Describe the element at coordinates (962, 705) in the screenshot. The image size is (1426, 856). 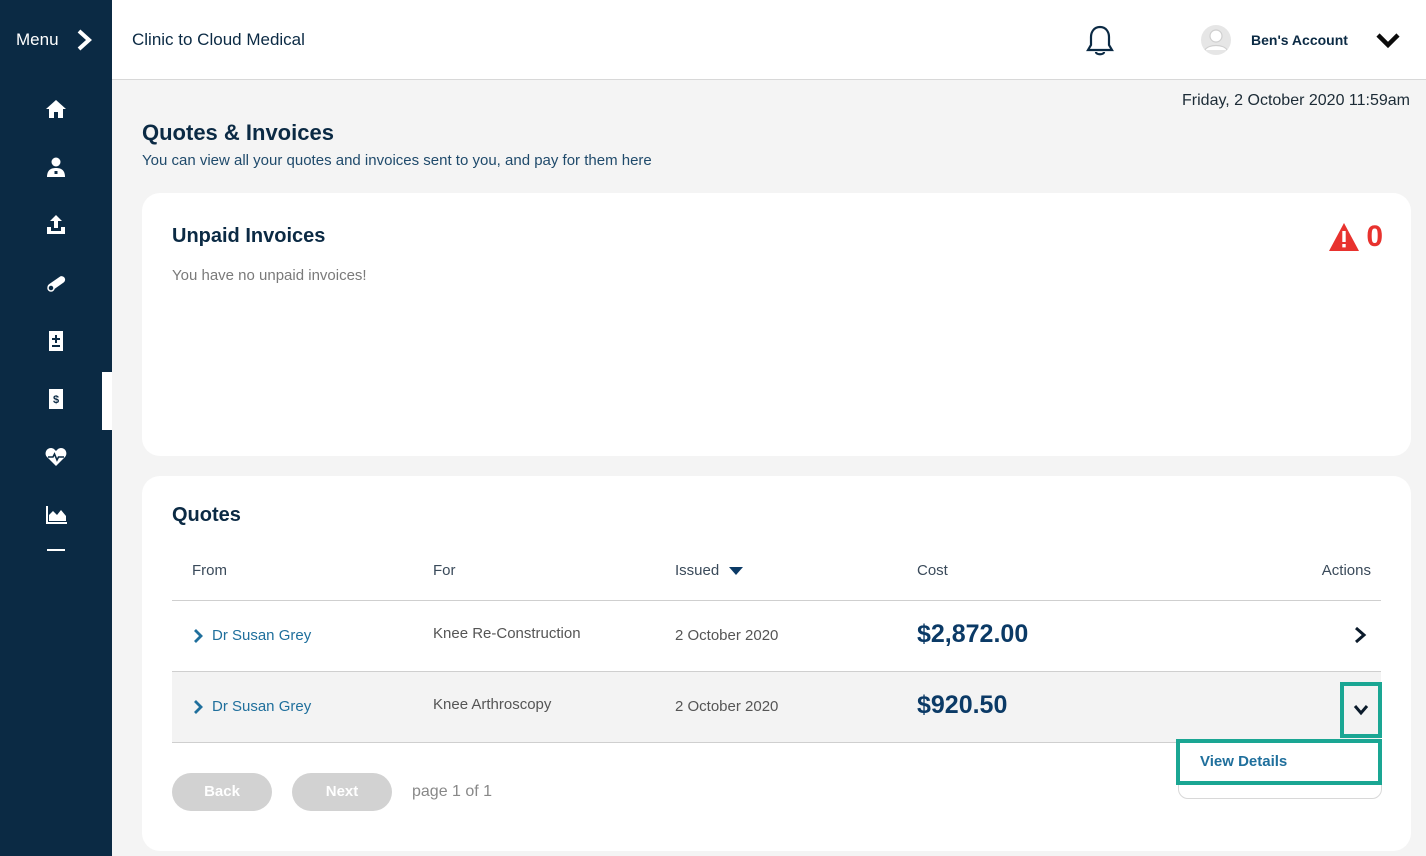
I see `row-cost: $920.50` at that location.